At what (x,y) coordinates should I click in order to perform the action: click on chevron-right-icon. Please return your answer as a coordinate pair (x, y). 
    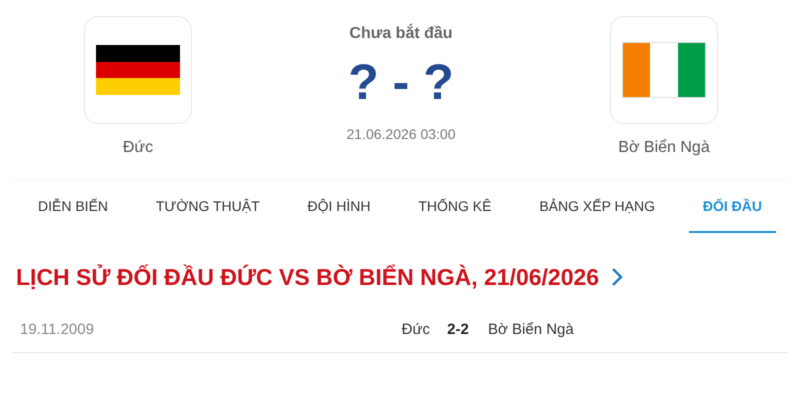
    Looking at the image, I should click on (617, 277).